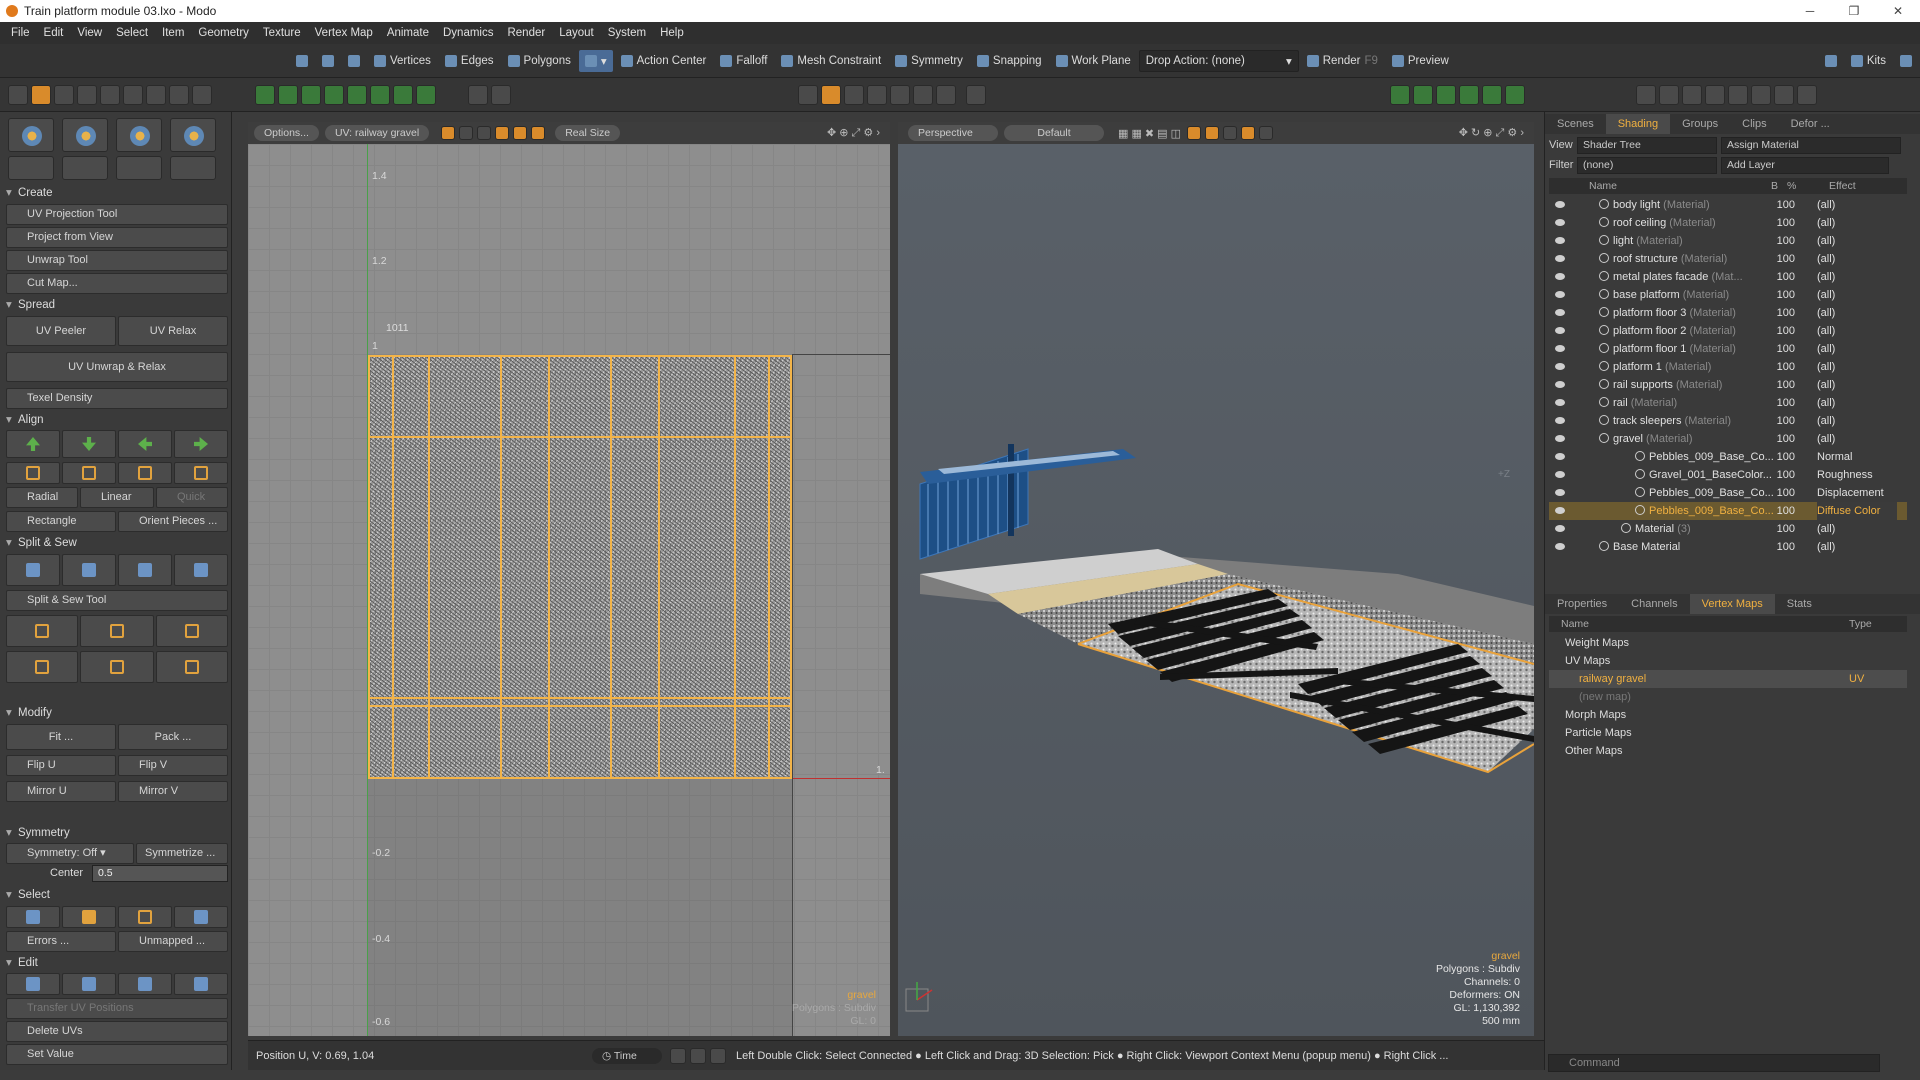 This screenshot has height=1080, width=1920. What do you see at coordinates (402, 61) in the screenshot?
I see `vertices-mode-button: Vertices` at bounding box center [402, 61].